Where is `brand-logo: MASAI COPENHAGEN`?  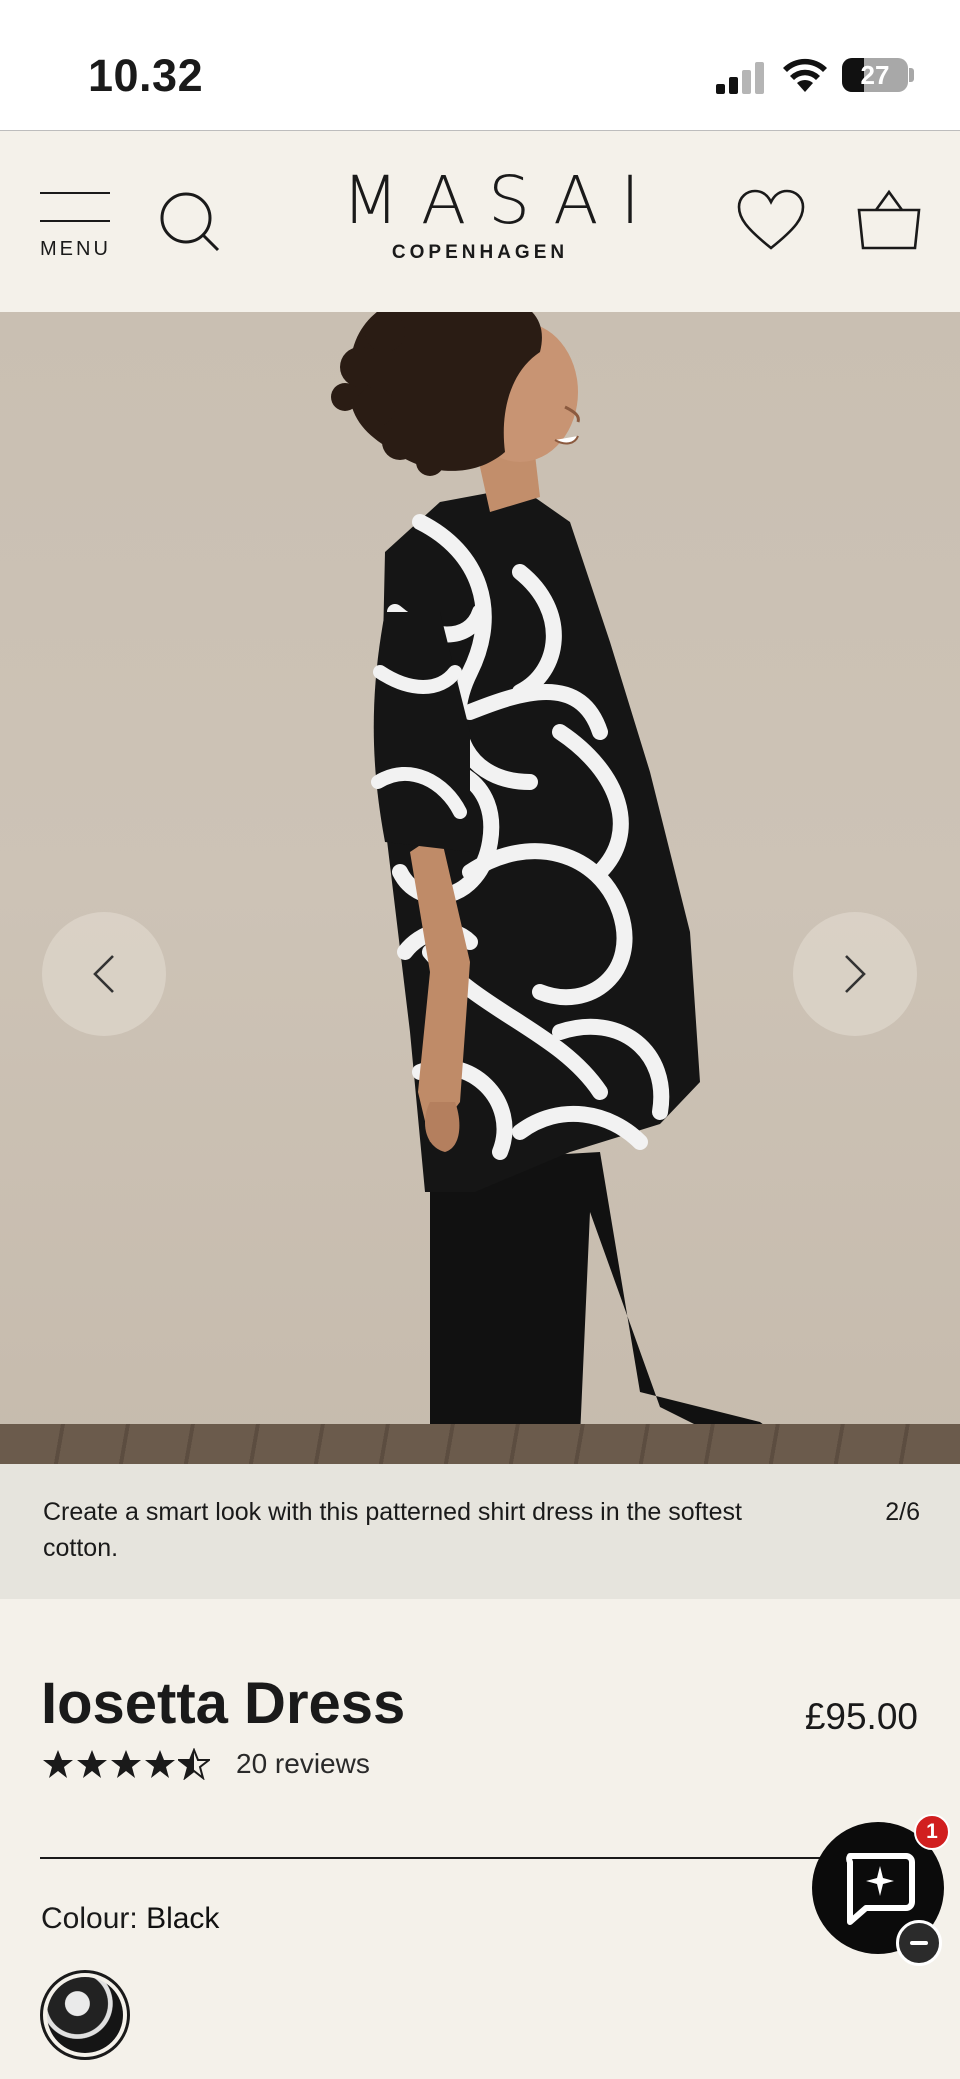 brand-logo: MASAI COPENHAGEN is located at coordinates (480, 223).